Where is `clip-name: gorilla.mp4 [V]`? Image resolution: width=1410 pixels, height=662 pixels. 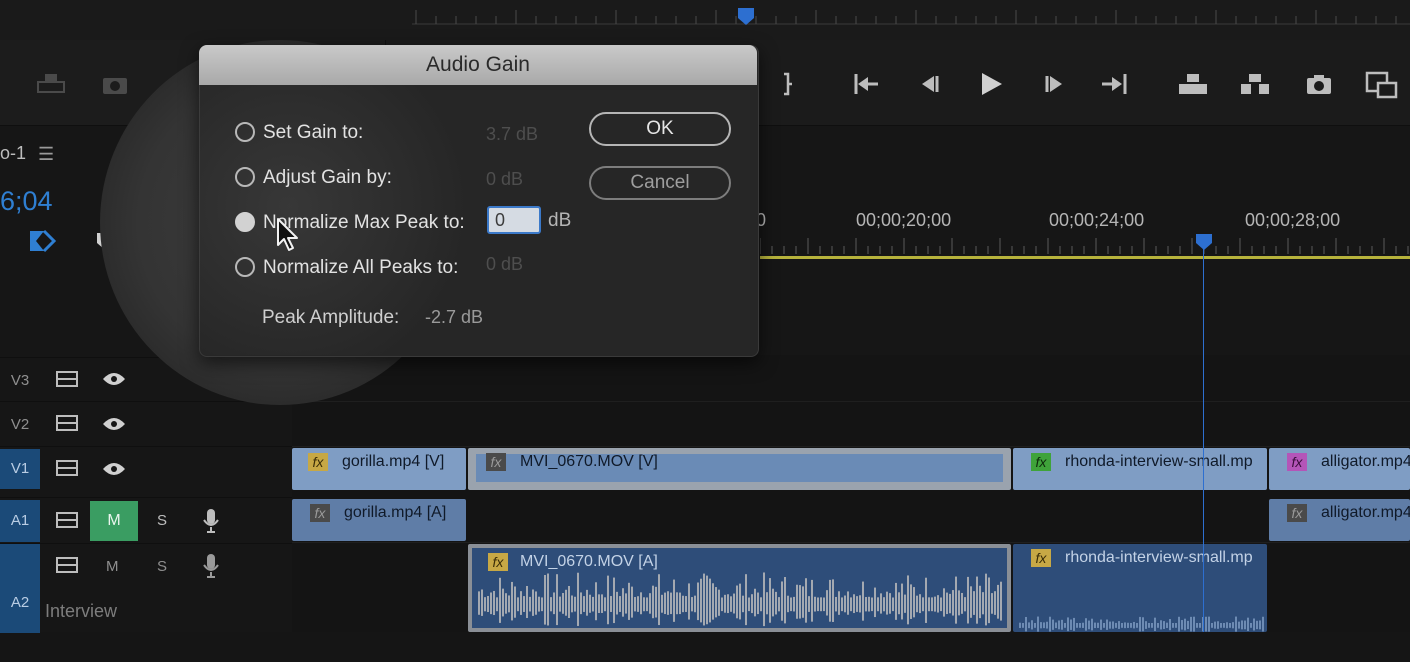 clip-name: gorilla.mp4 [V] is located at coordinates (393, 461).